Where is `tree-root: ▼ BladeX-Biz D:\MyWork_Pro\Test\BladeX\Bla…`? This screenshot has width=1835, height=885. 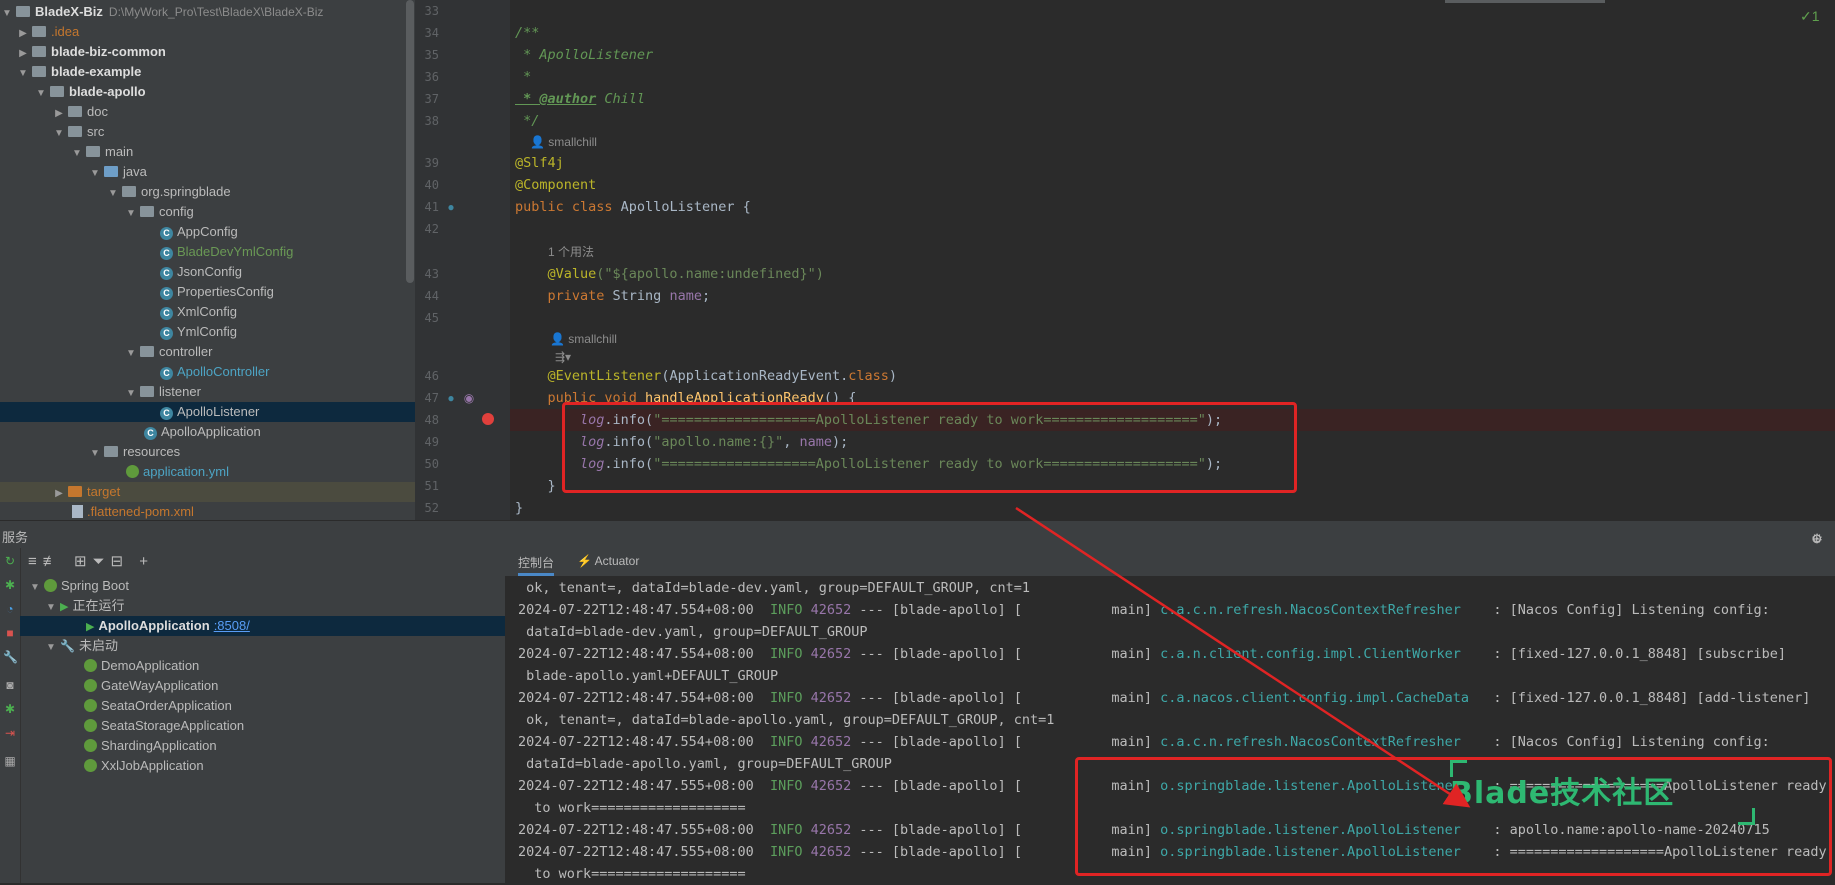
tree-root: ▼ BladeX-Biz D:\MyWork_Pro\Test\BladeX\Bla… is located at coordinates (207, 12).